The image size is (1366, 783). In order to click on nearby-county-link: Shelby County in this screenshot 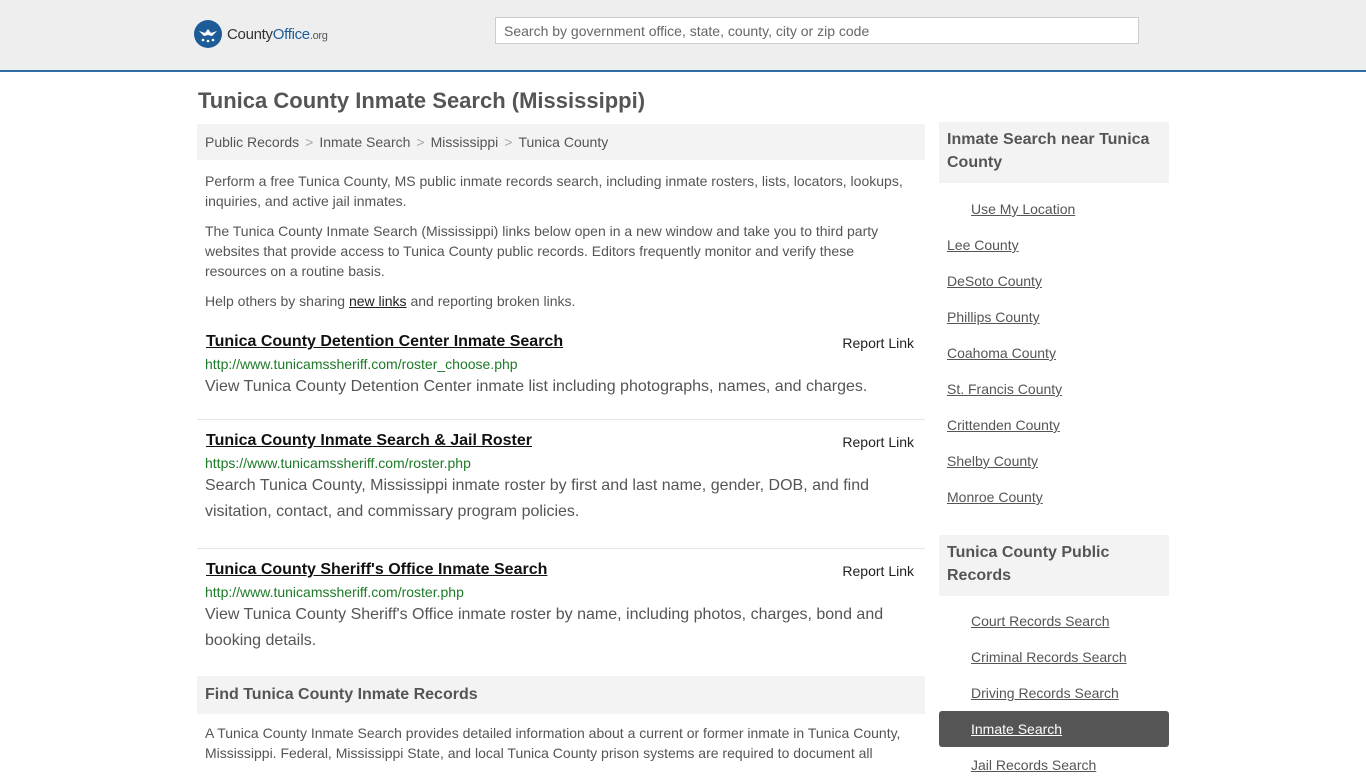, I will do `click(988, 461)`.